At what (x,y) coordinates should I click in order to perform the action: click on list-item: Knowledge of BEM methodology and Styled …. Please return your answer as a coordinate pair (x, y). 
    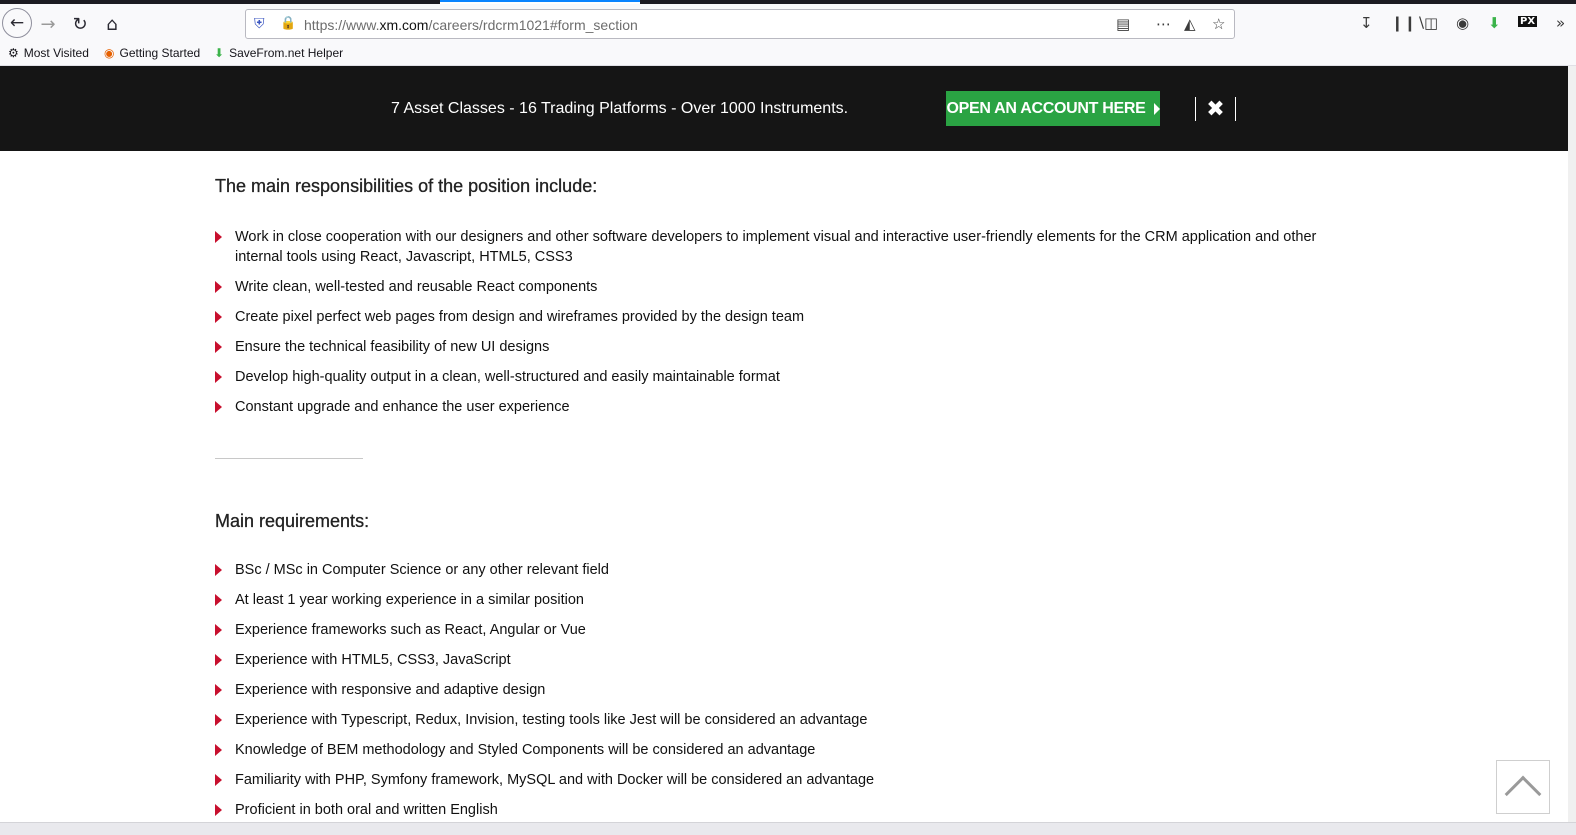
    Looking at the image, I should click on (785, 750).